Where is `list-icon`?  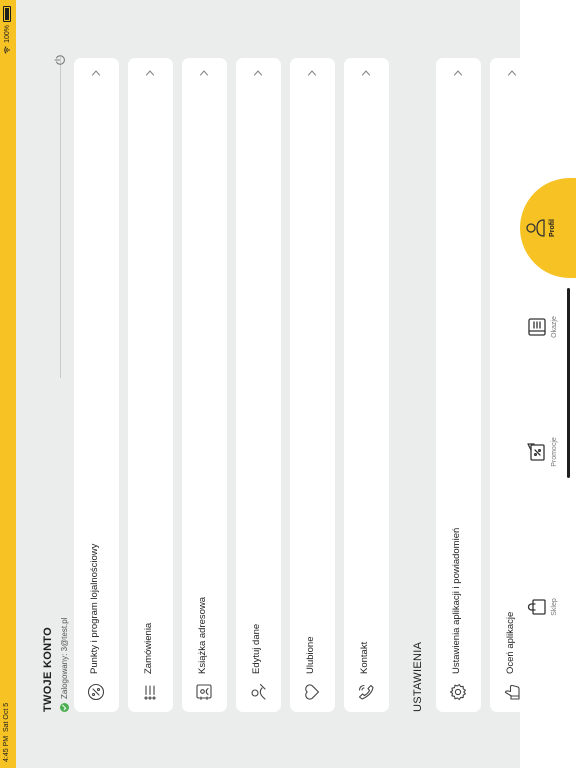
list-icon is located at coordinates (150, 692).